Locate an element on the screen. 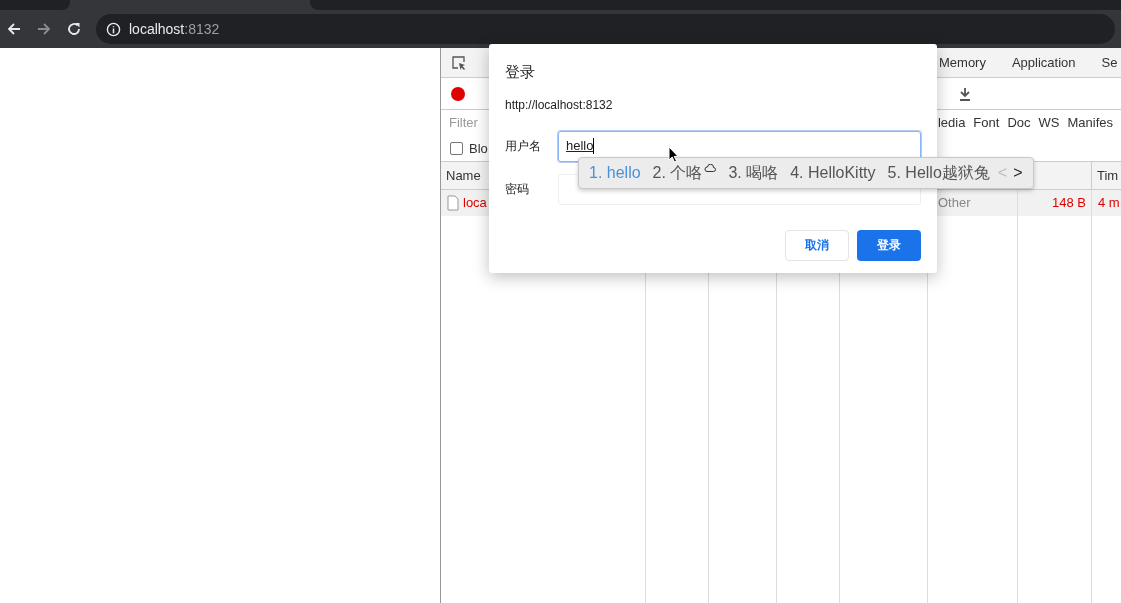 This screenshot has height=603, width=1121. mouse-pointer-icon is located at coordinates (673, 154).